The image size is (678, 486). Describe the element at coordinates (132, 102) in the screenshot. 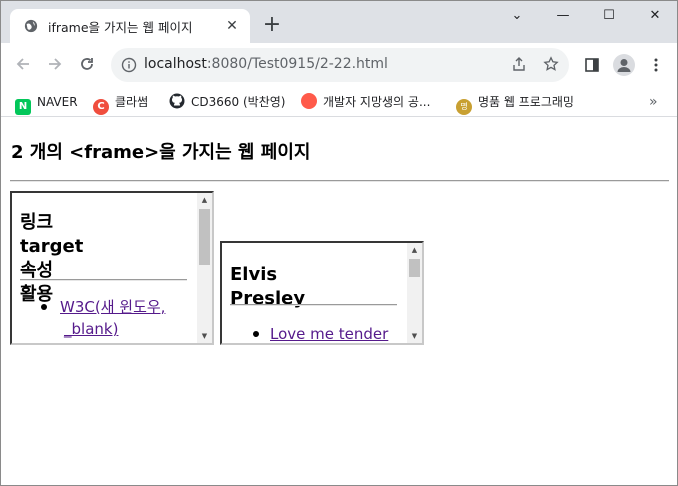

I see `bookmark-label: 클라썸` at that location.